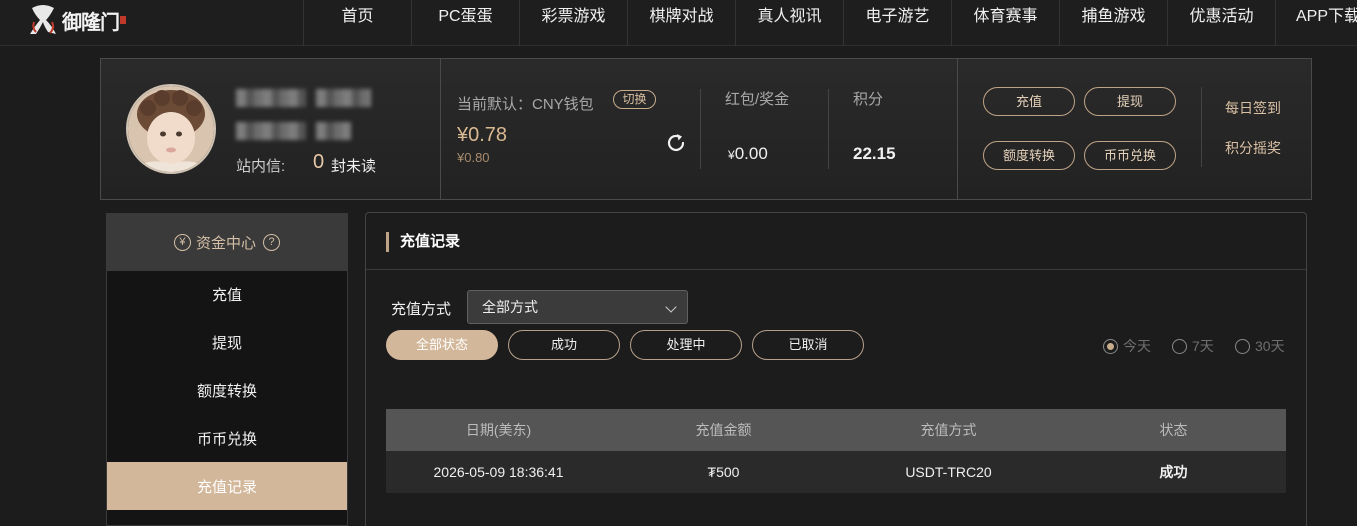  What do you see at coordinates (1173, 472) in the screenshot?
I see `cell-status: 成功` at bounding box center [1173, 472].